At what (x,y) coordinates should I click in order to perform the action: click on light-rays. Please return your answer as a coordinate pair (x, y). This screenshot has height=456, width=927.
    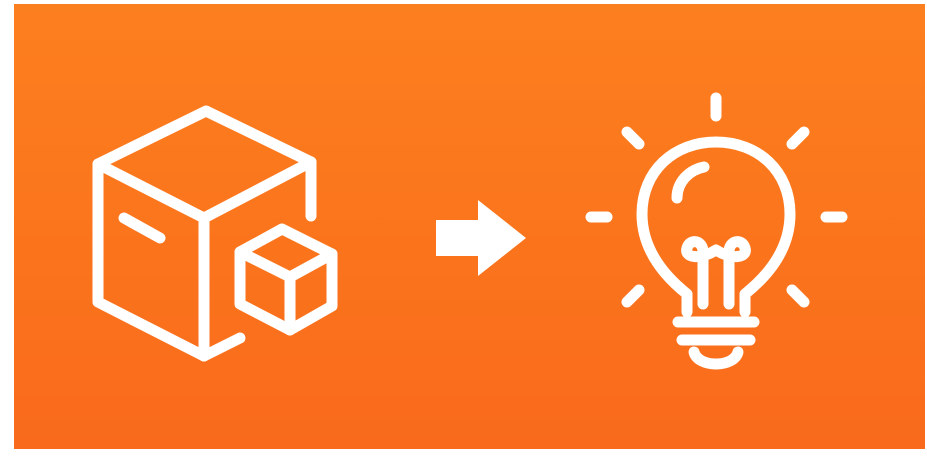
    Looking at the image, I should click on (716, 200).